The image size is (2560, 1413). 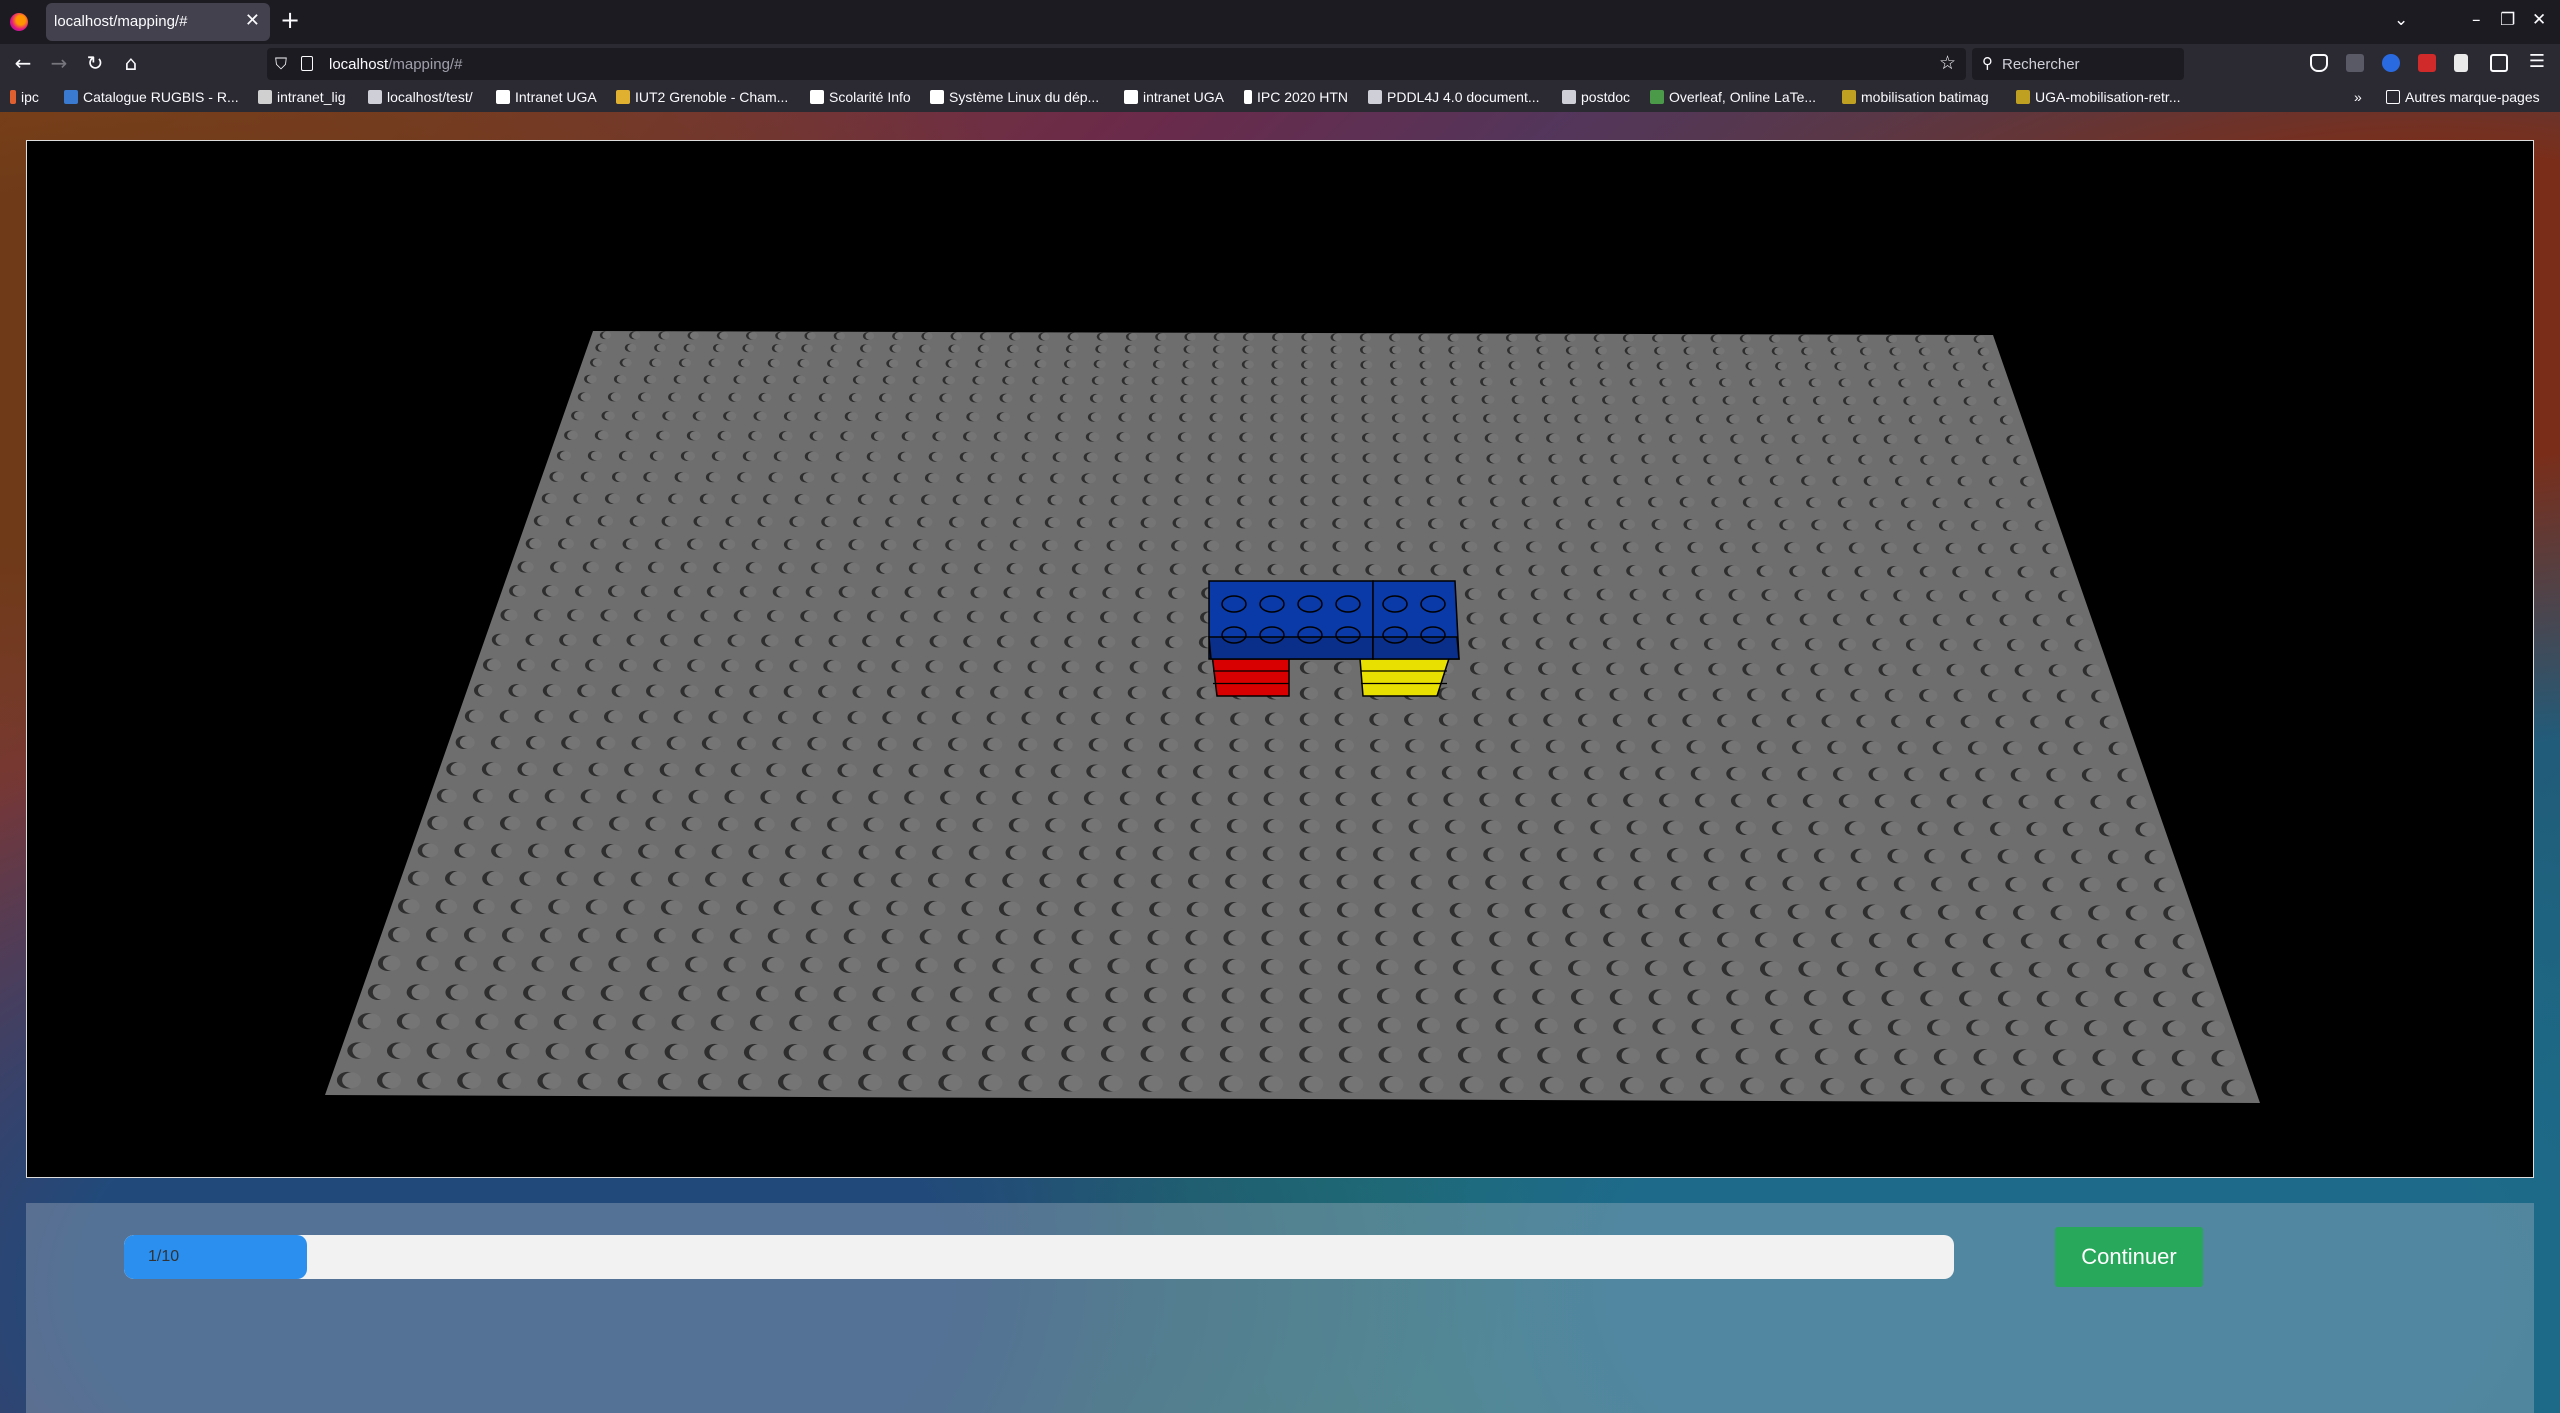 What do you see at coordinates (2358, 97) in the screenshot?
I see `more-bookmarks-icon: »` at bounding box center [2358, 97].